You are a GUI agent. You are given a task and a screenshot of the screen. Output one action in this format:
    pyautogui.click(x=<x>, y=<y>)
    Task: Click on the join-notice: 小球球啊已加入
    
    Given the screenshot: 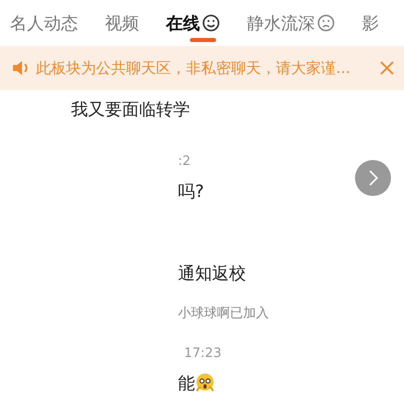 What is the action you would take?
    pyautogui.click(x=224, y=313)
    